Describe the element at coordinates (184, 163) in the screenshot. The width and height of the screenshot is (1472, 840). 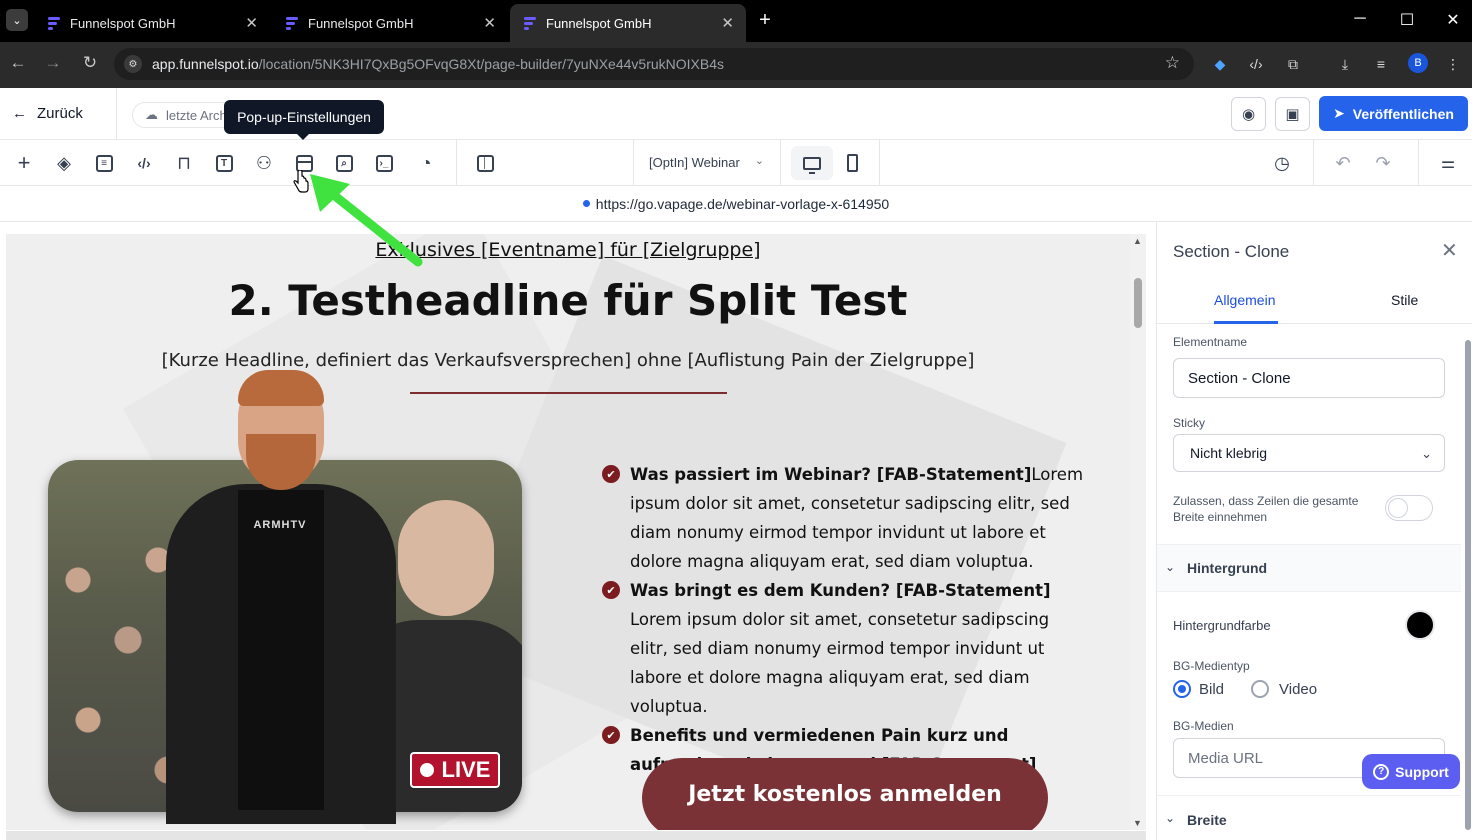
I see `paint-roller-icon: ⊓` at that location.